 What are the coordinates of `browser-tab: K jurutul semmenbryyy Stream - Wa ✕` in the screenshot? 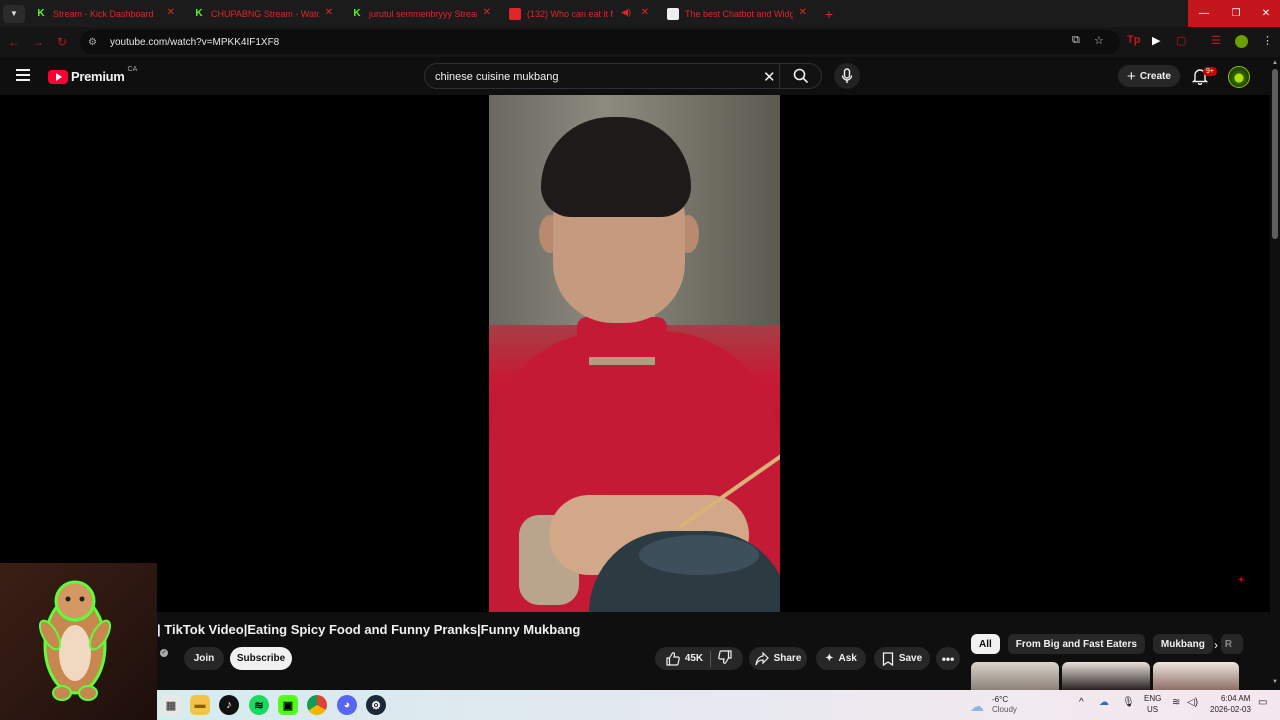 It's located at (420, 13).